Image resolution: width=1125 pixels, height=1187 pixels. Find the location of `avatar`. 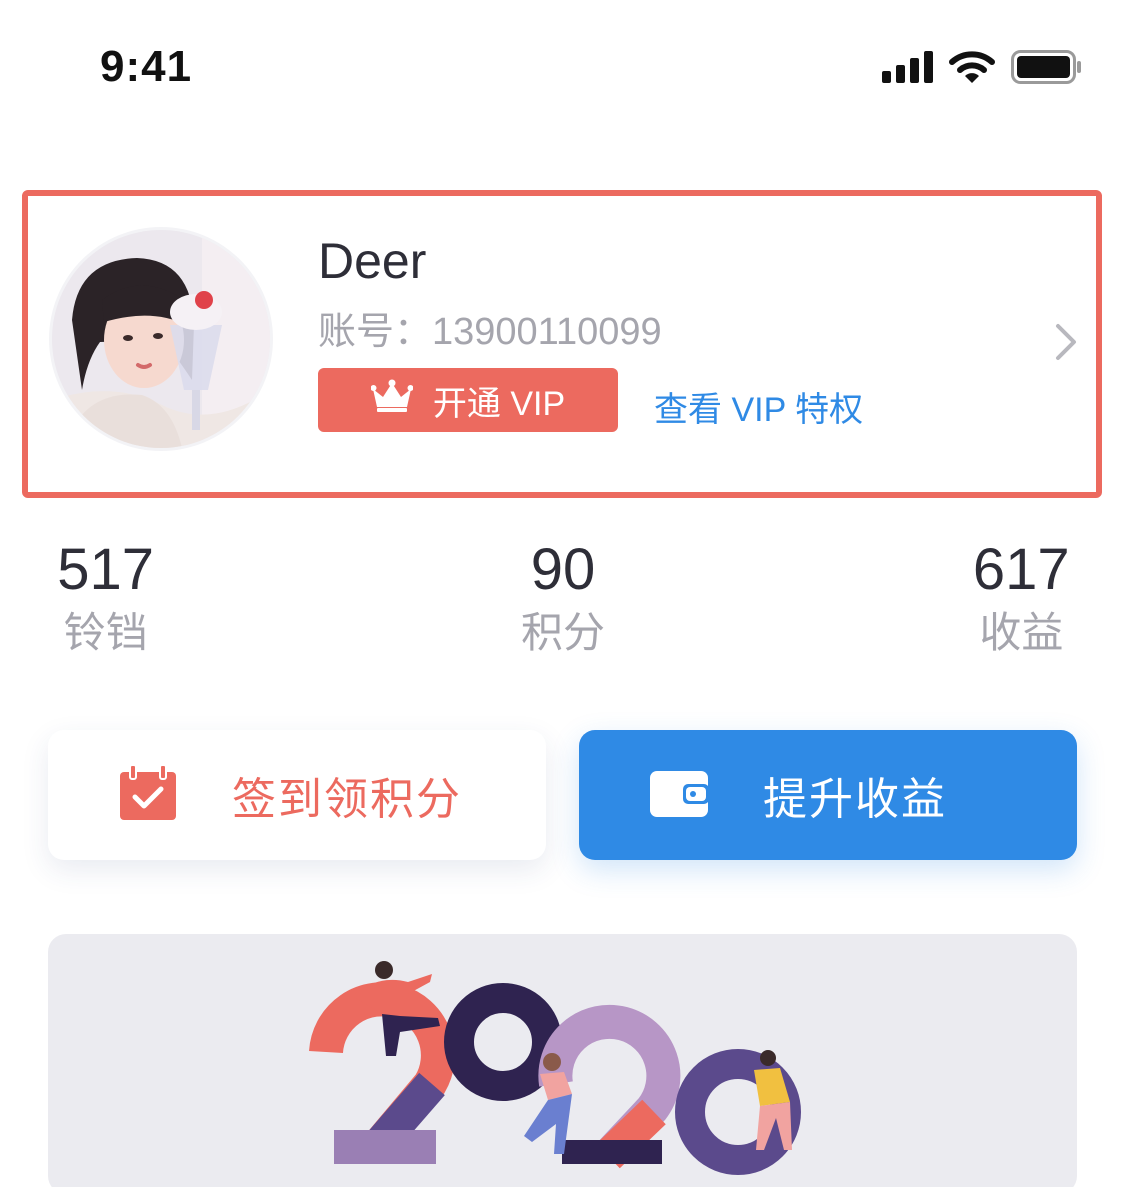

avatar is located at coordinates (161, 339).